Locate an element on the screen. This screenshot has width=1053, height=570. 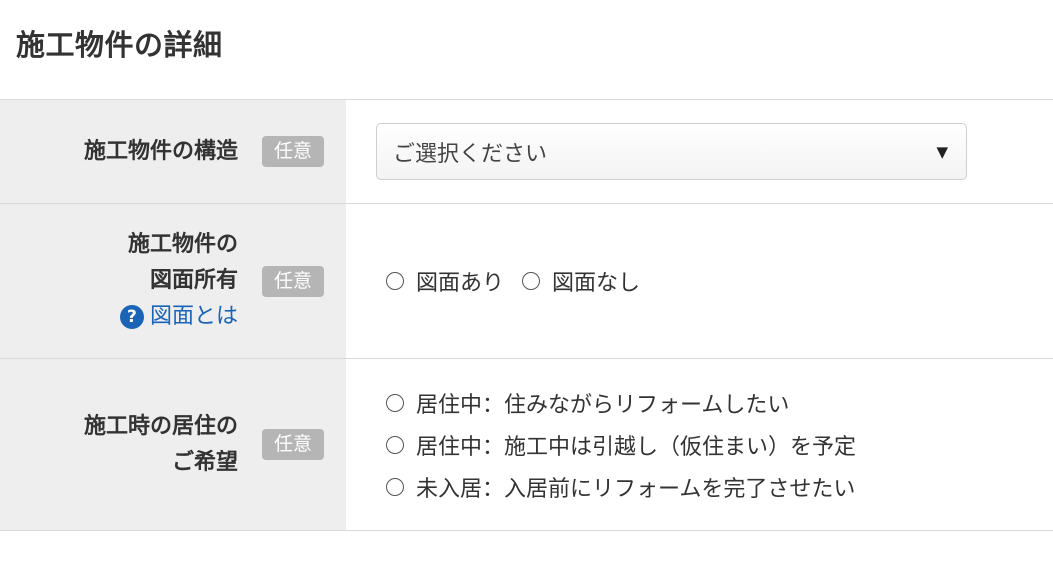
radio-drawing-yes: 図面あり is located at coordinates (445, 281).